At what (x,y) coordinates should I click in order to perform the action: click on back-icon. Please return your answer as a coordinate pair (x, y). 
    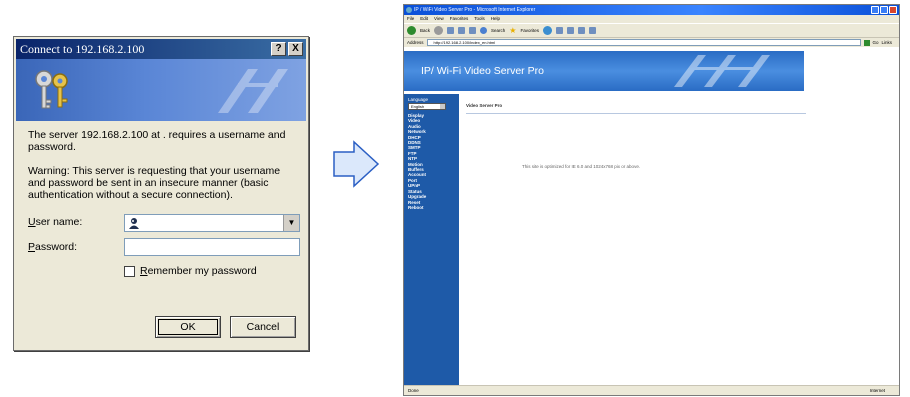
    Looking at the image, I should click on (411, 30).